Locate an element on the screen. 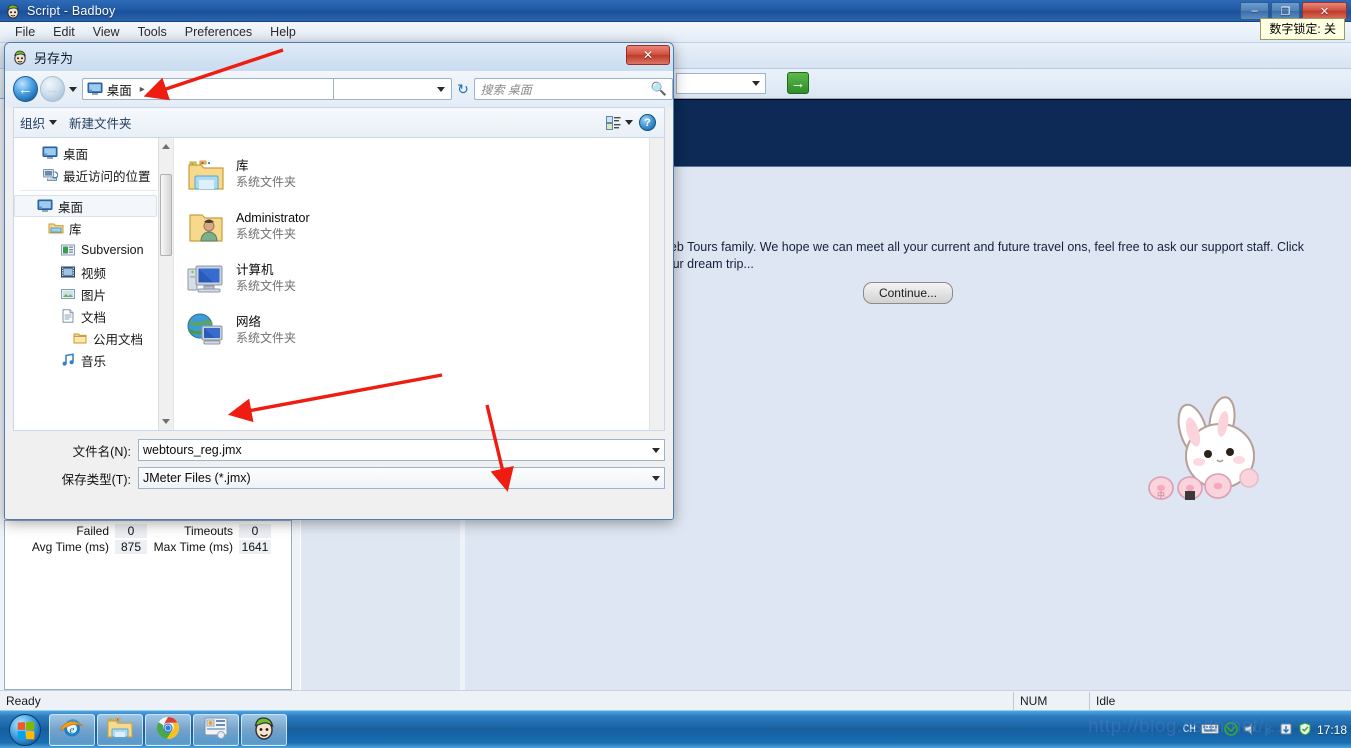  stats-row: Avg Time (ms) 875 Max Time (ms) 1641 is located at coordinates (149, 547).